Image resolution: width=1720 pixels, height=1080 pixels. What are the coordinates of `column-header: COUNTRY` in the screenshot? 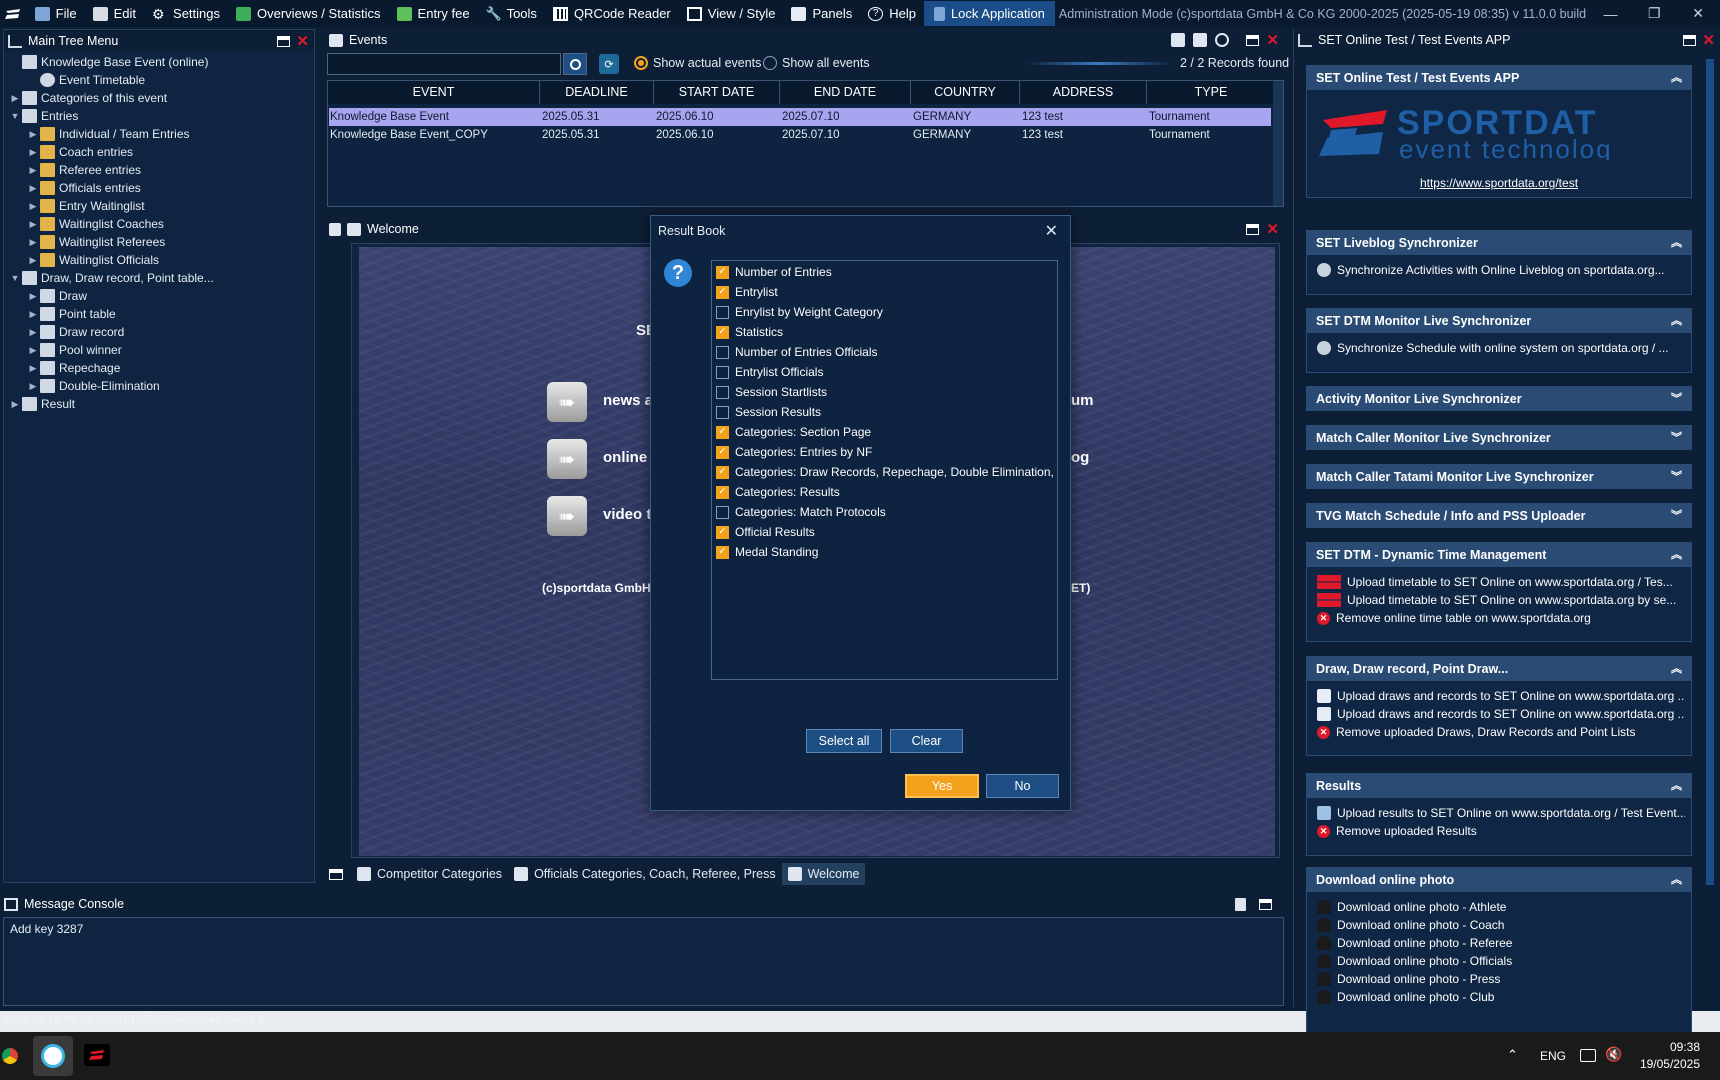 It's located at (965, 92).